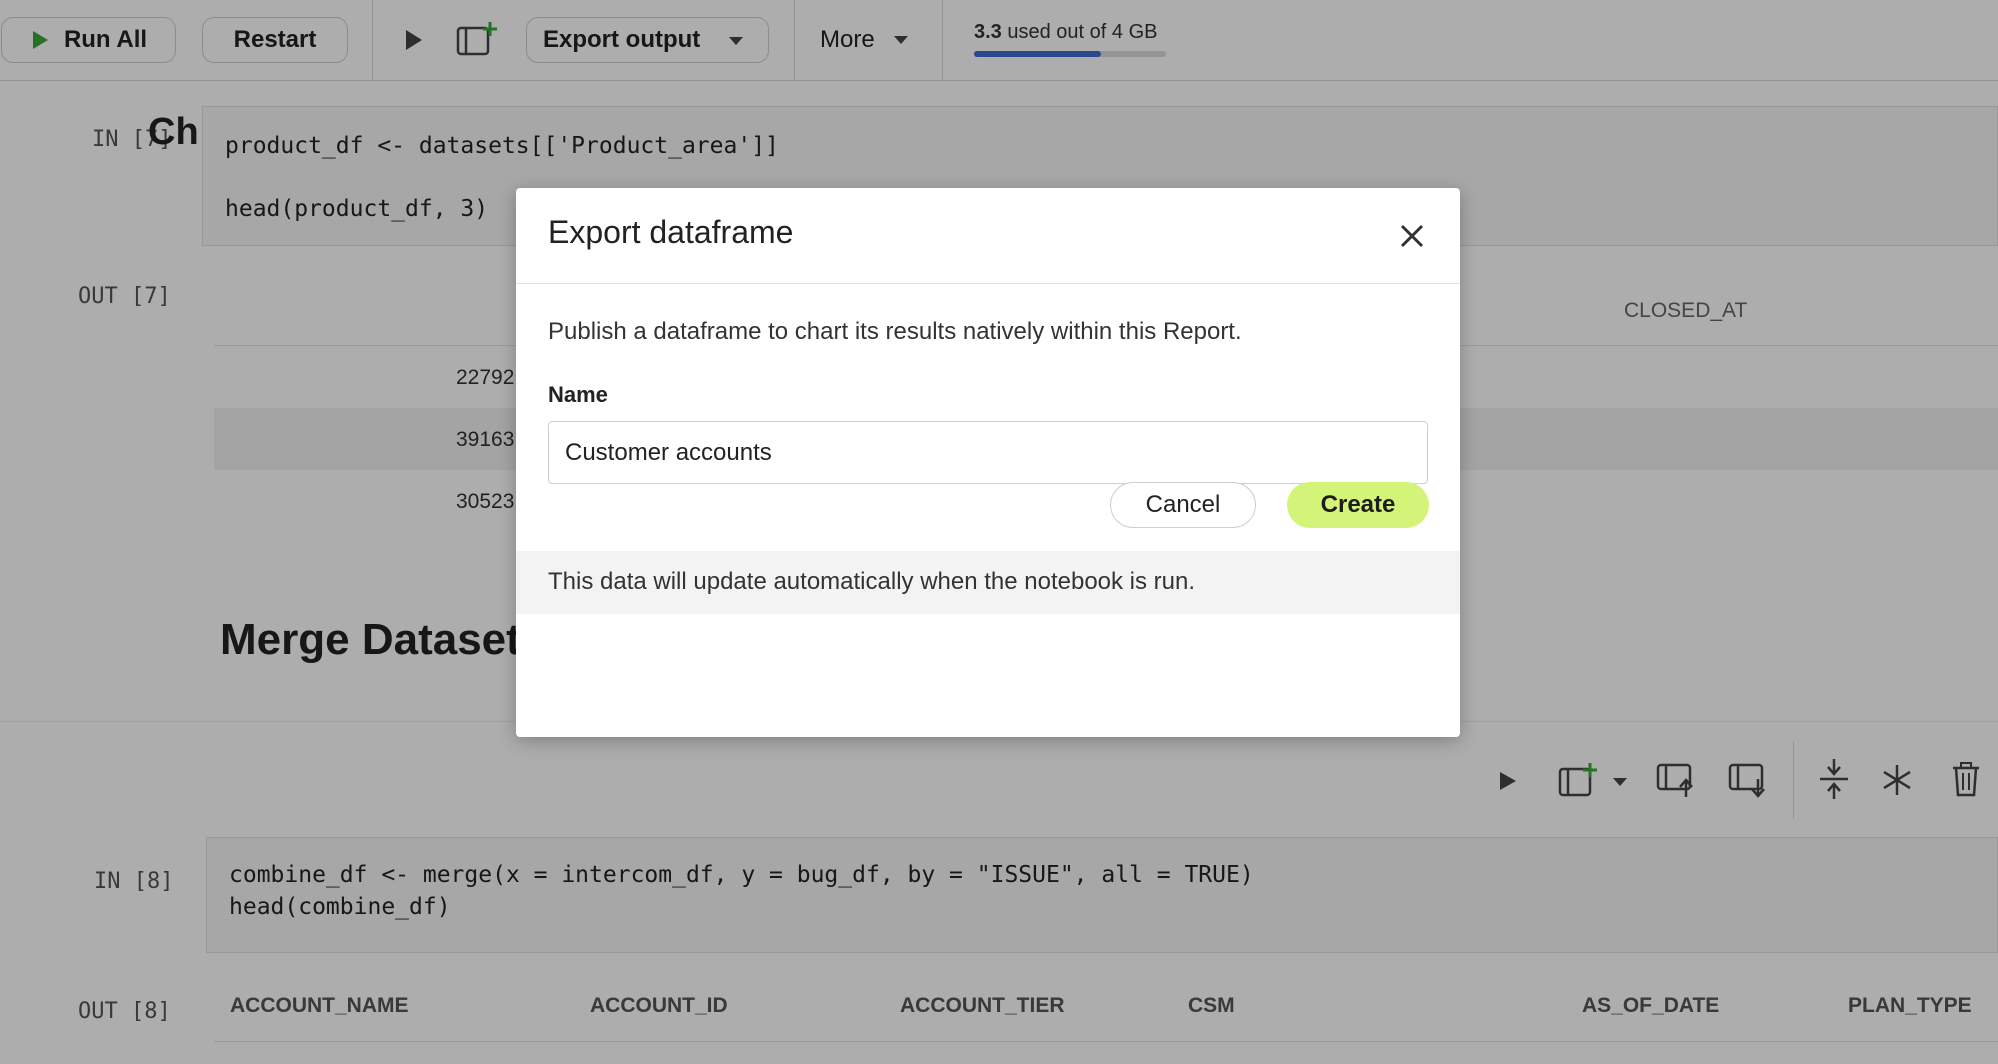 This screenshot has width=1998, height=1064. Describe the element at coordinates (988, 452) in the screenshot. I see `name-input` at that location.